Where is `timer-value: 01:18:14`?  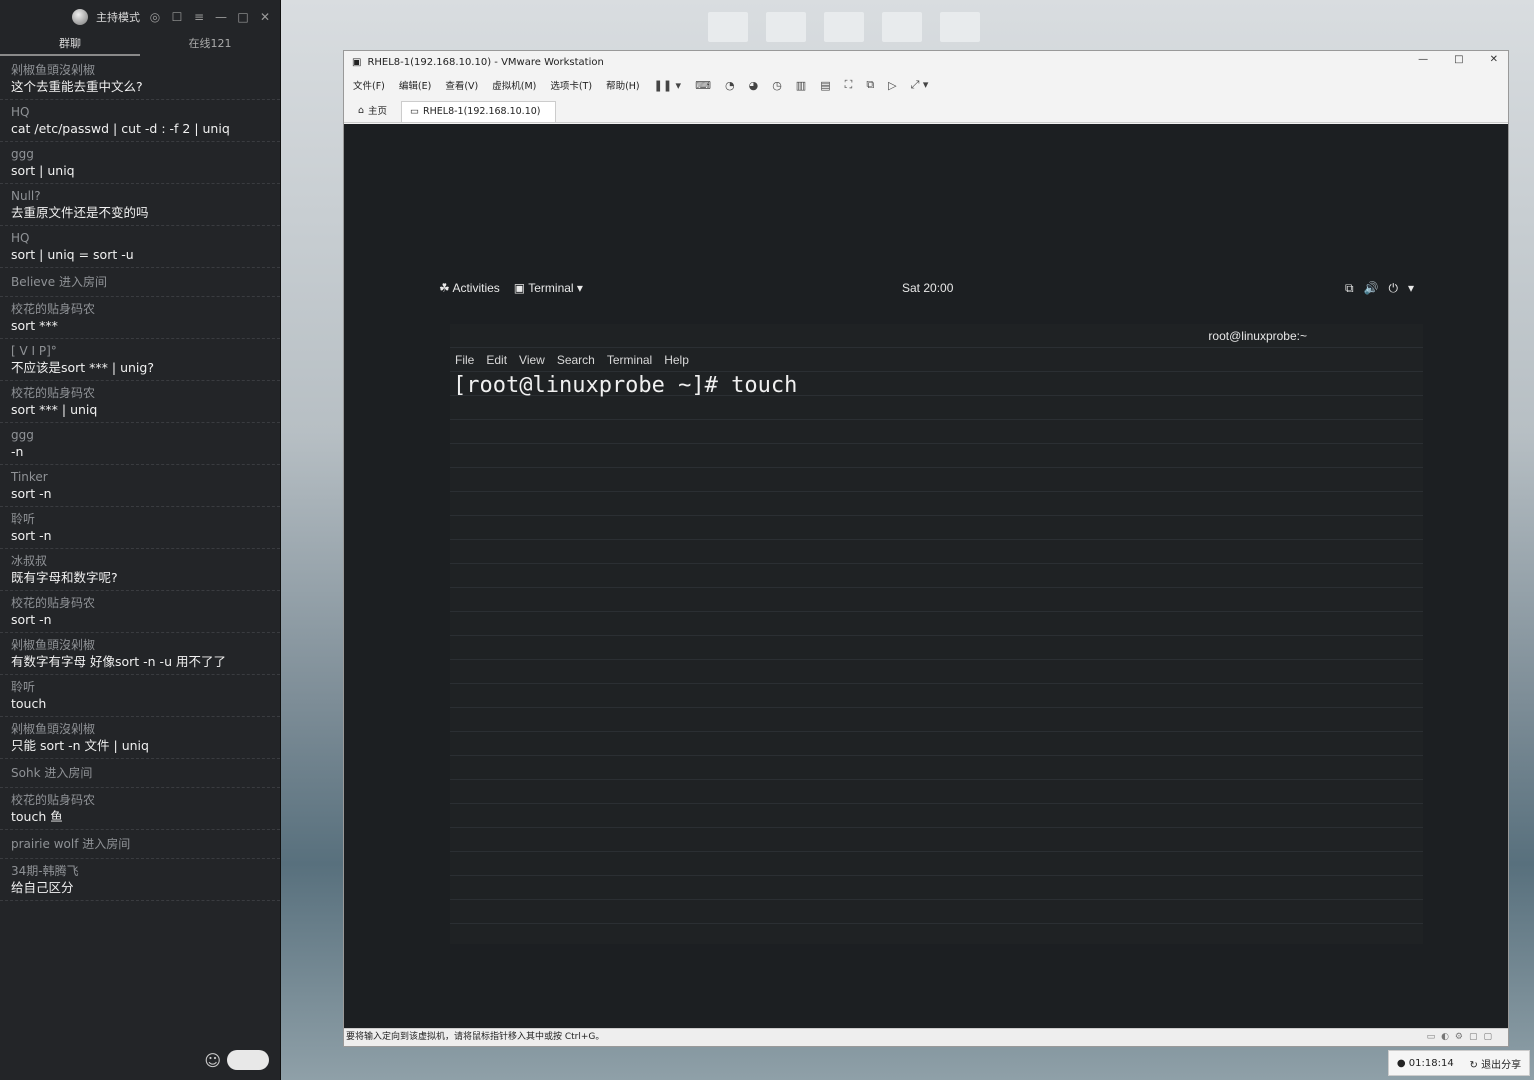 timer-value: 01:18:14 is located at coordinates (1431, 1063).